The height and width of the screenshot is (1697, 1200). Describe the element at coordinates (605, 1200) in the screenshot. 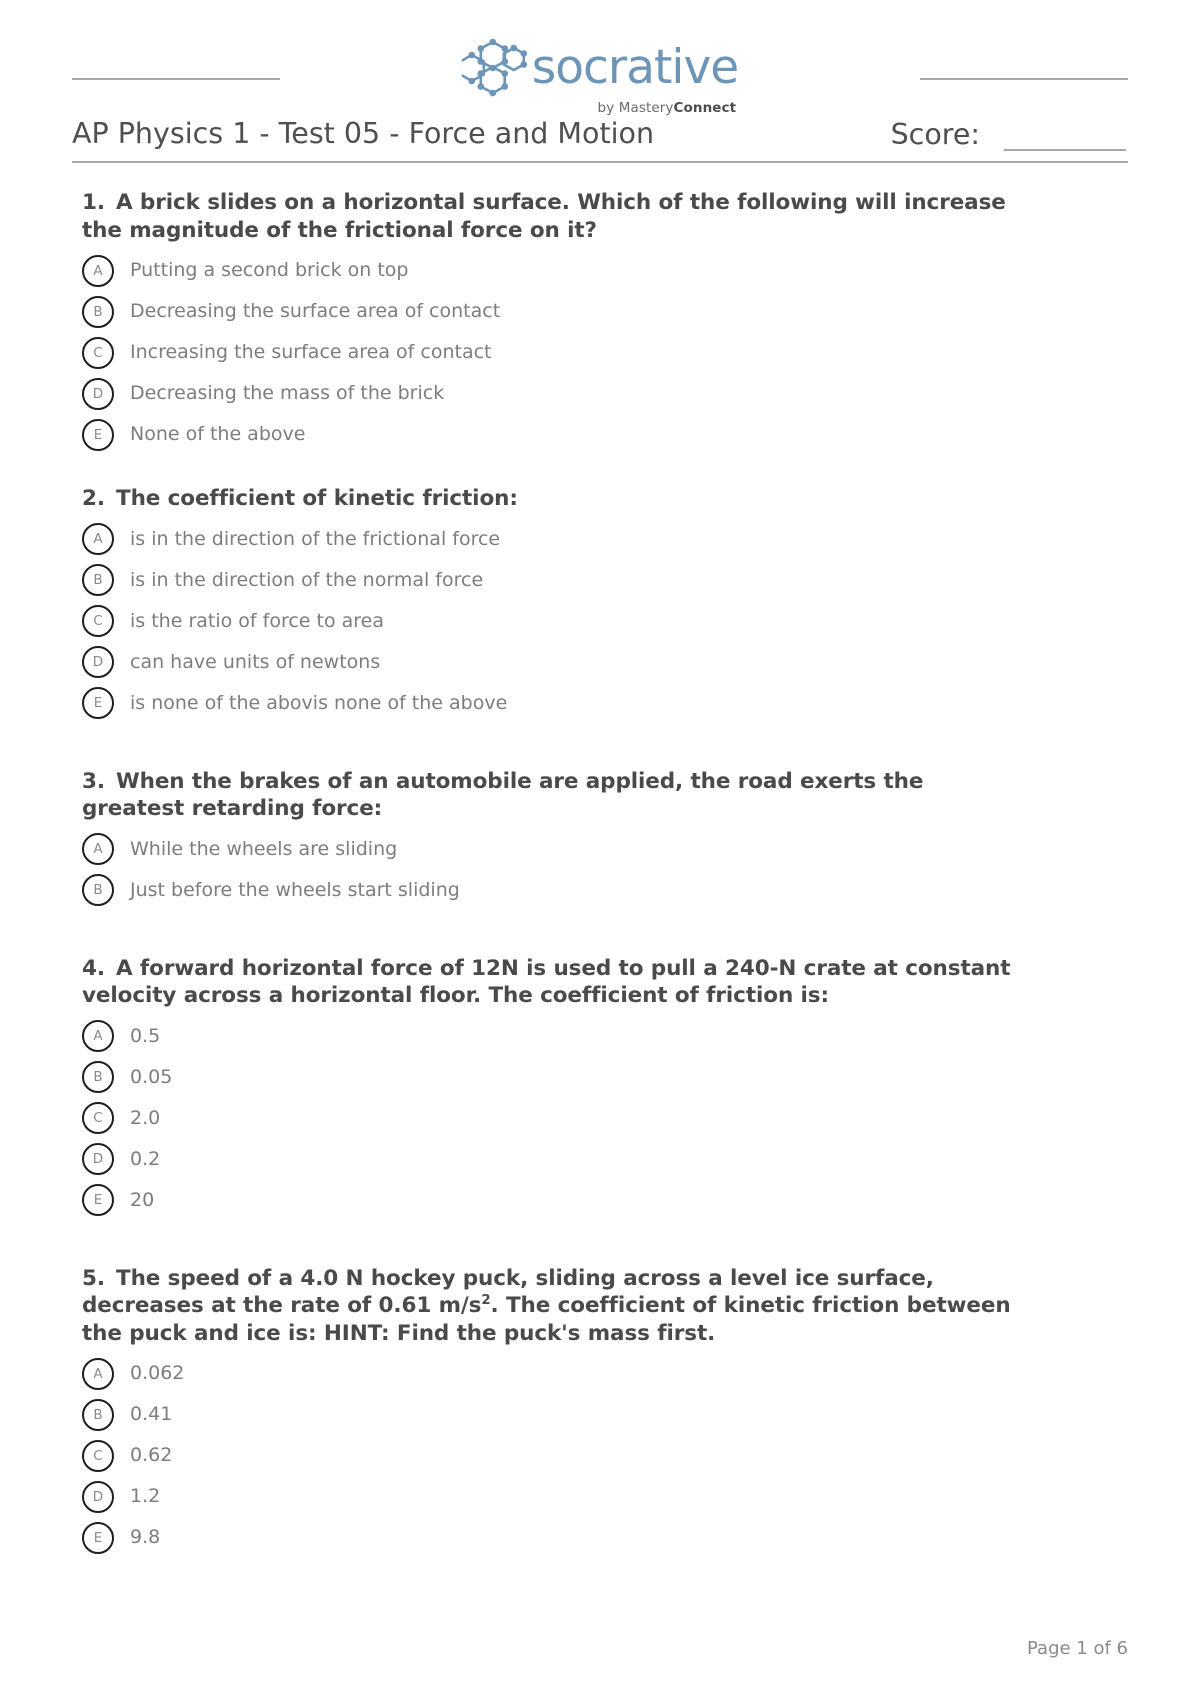

I see `option-item: E 20` at that location.